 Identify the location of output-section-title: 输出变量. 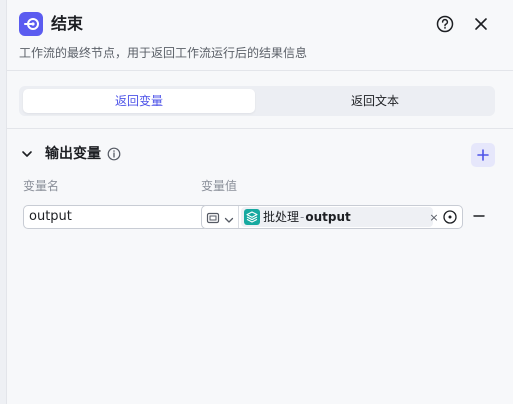
(73, 154).